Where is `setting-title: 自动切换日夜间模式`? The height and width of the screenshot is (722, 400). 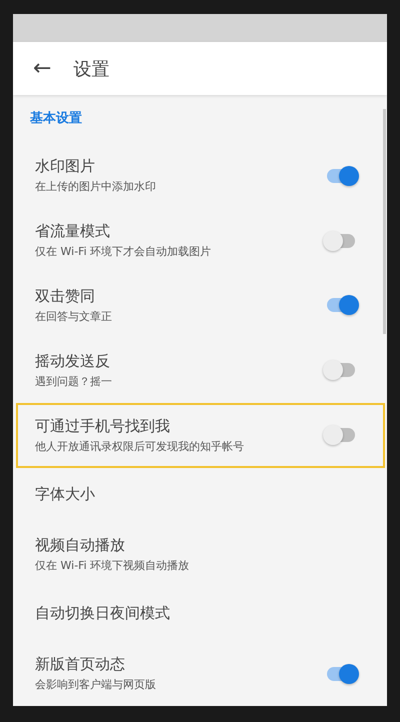 setting-title: 自动切换日夜间模式 is located at coordinates (103, 614).